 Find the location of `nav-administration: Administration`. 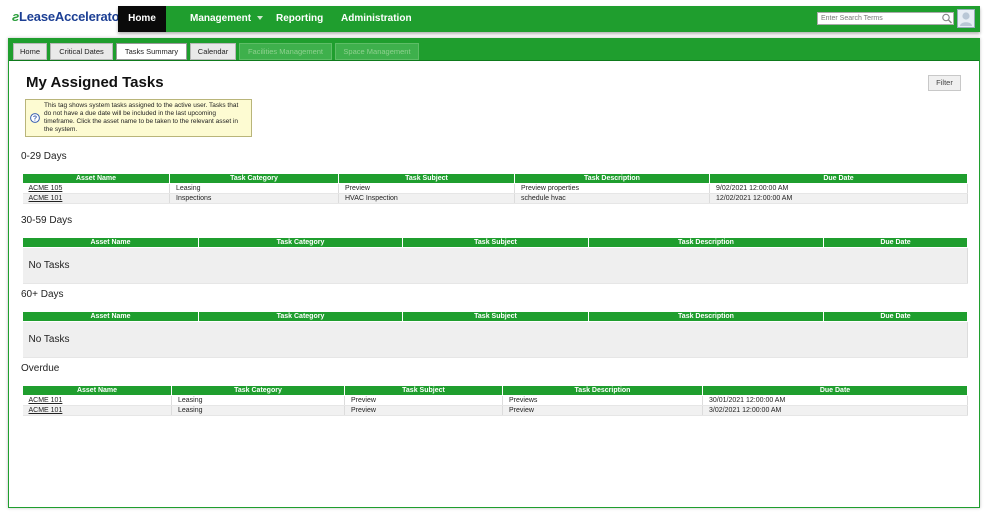

nav-administration: Administration is located at coordinates (376, 19).